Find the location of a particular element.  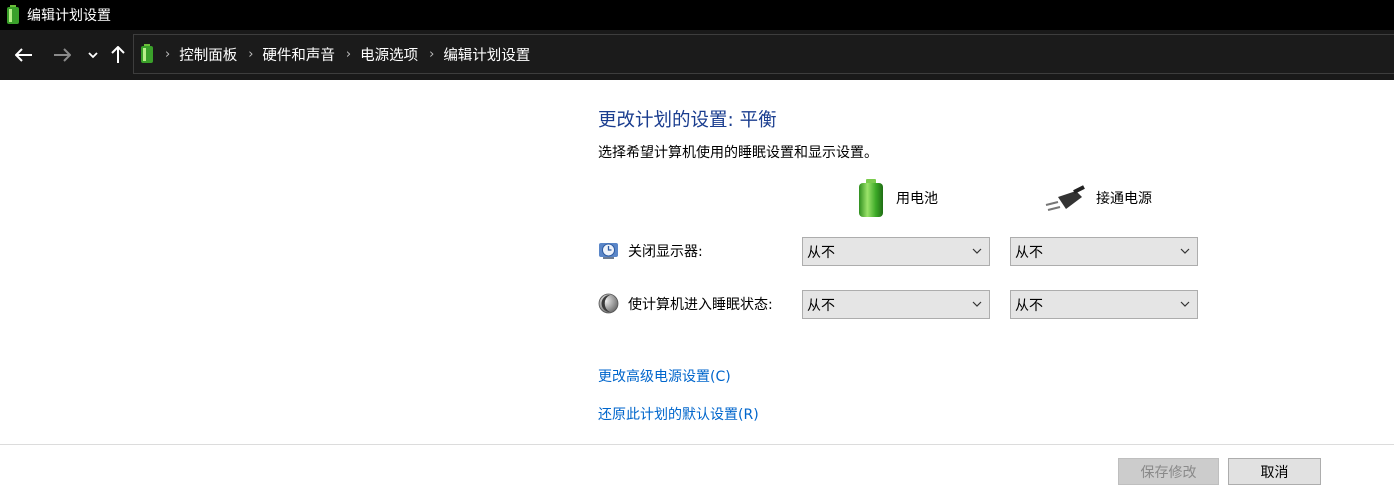

setting-turn-off-display: 关闭显示器: is located at coordinates (650, 250).